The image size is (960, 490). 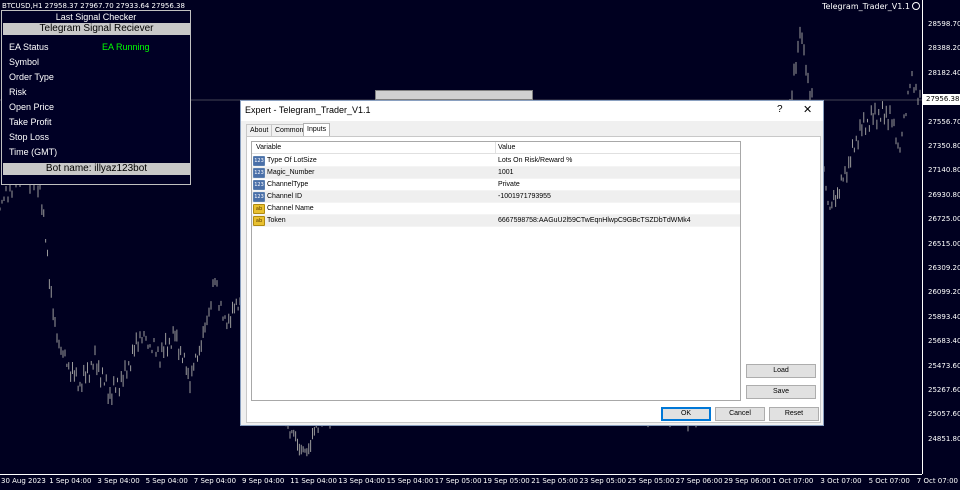 I want to click on price-tick: 25893.40, so click(x=944, y=316).